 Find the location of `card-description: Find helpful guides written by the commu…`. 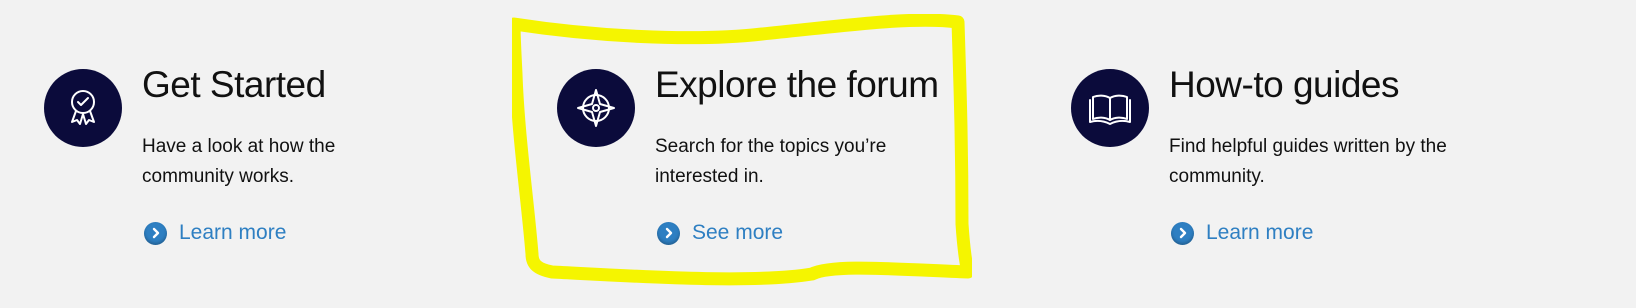

card-description: Find helpful guides written by the commu… is located at coordinates (1308, 161).